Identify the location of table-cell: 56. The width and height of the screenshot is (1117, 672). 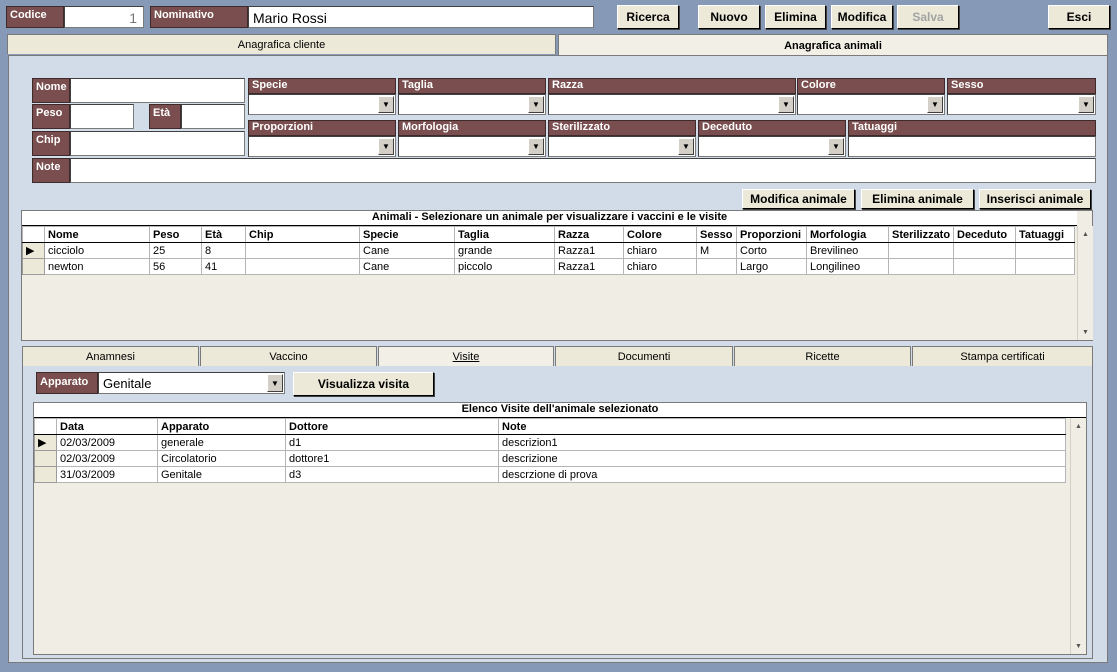
(175, 266).